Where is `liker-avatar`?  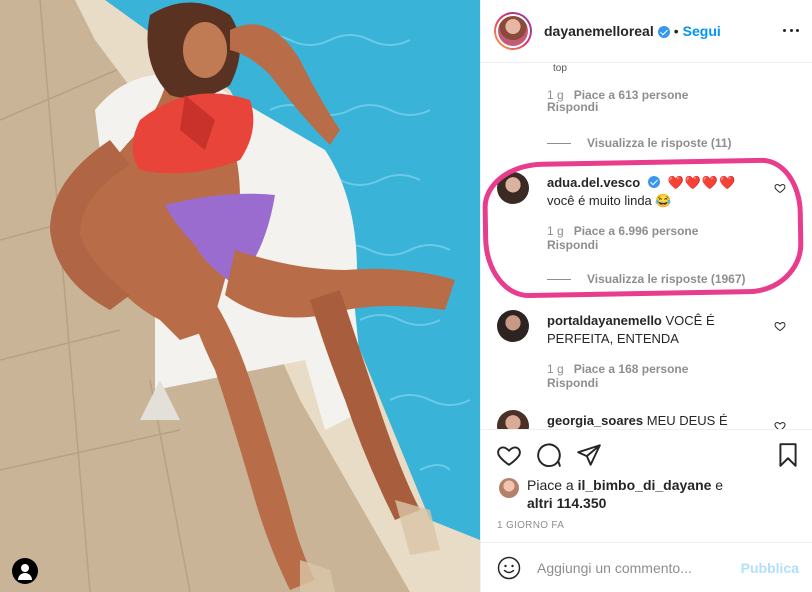 liker-avatar is located at coordinates (509, 488).